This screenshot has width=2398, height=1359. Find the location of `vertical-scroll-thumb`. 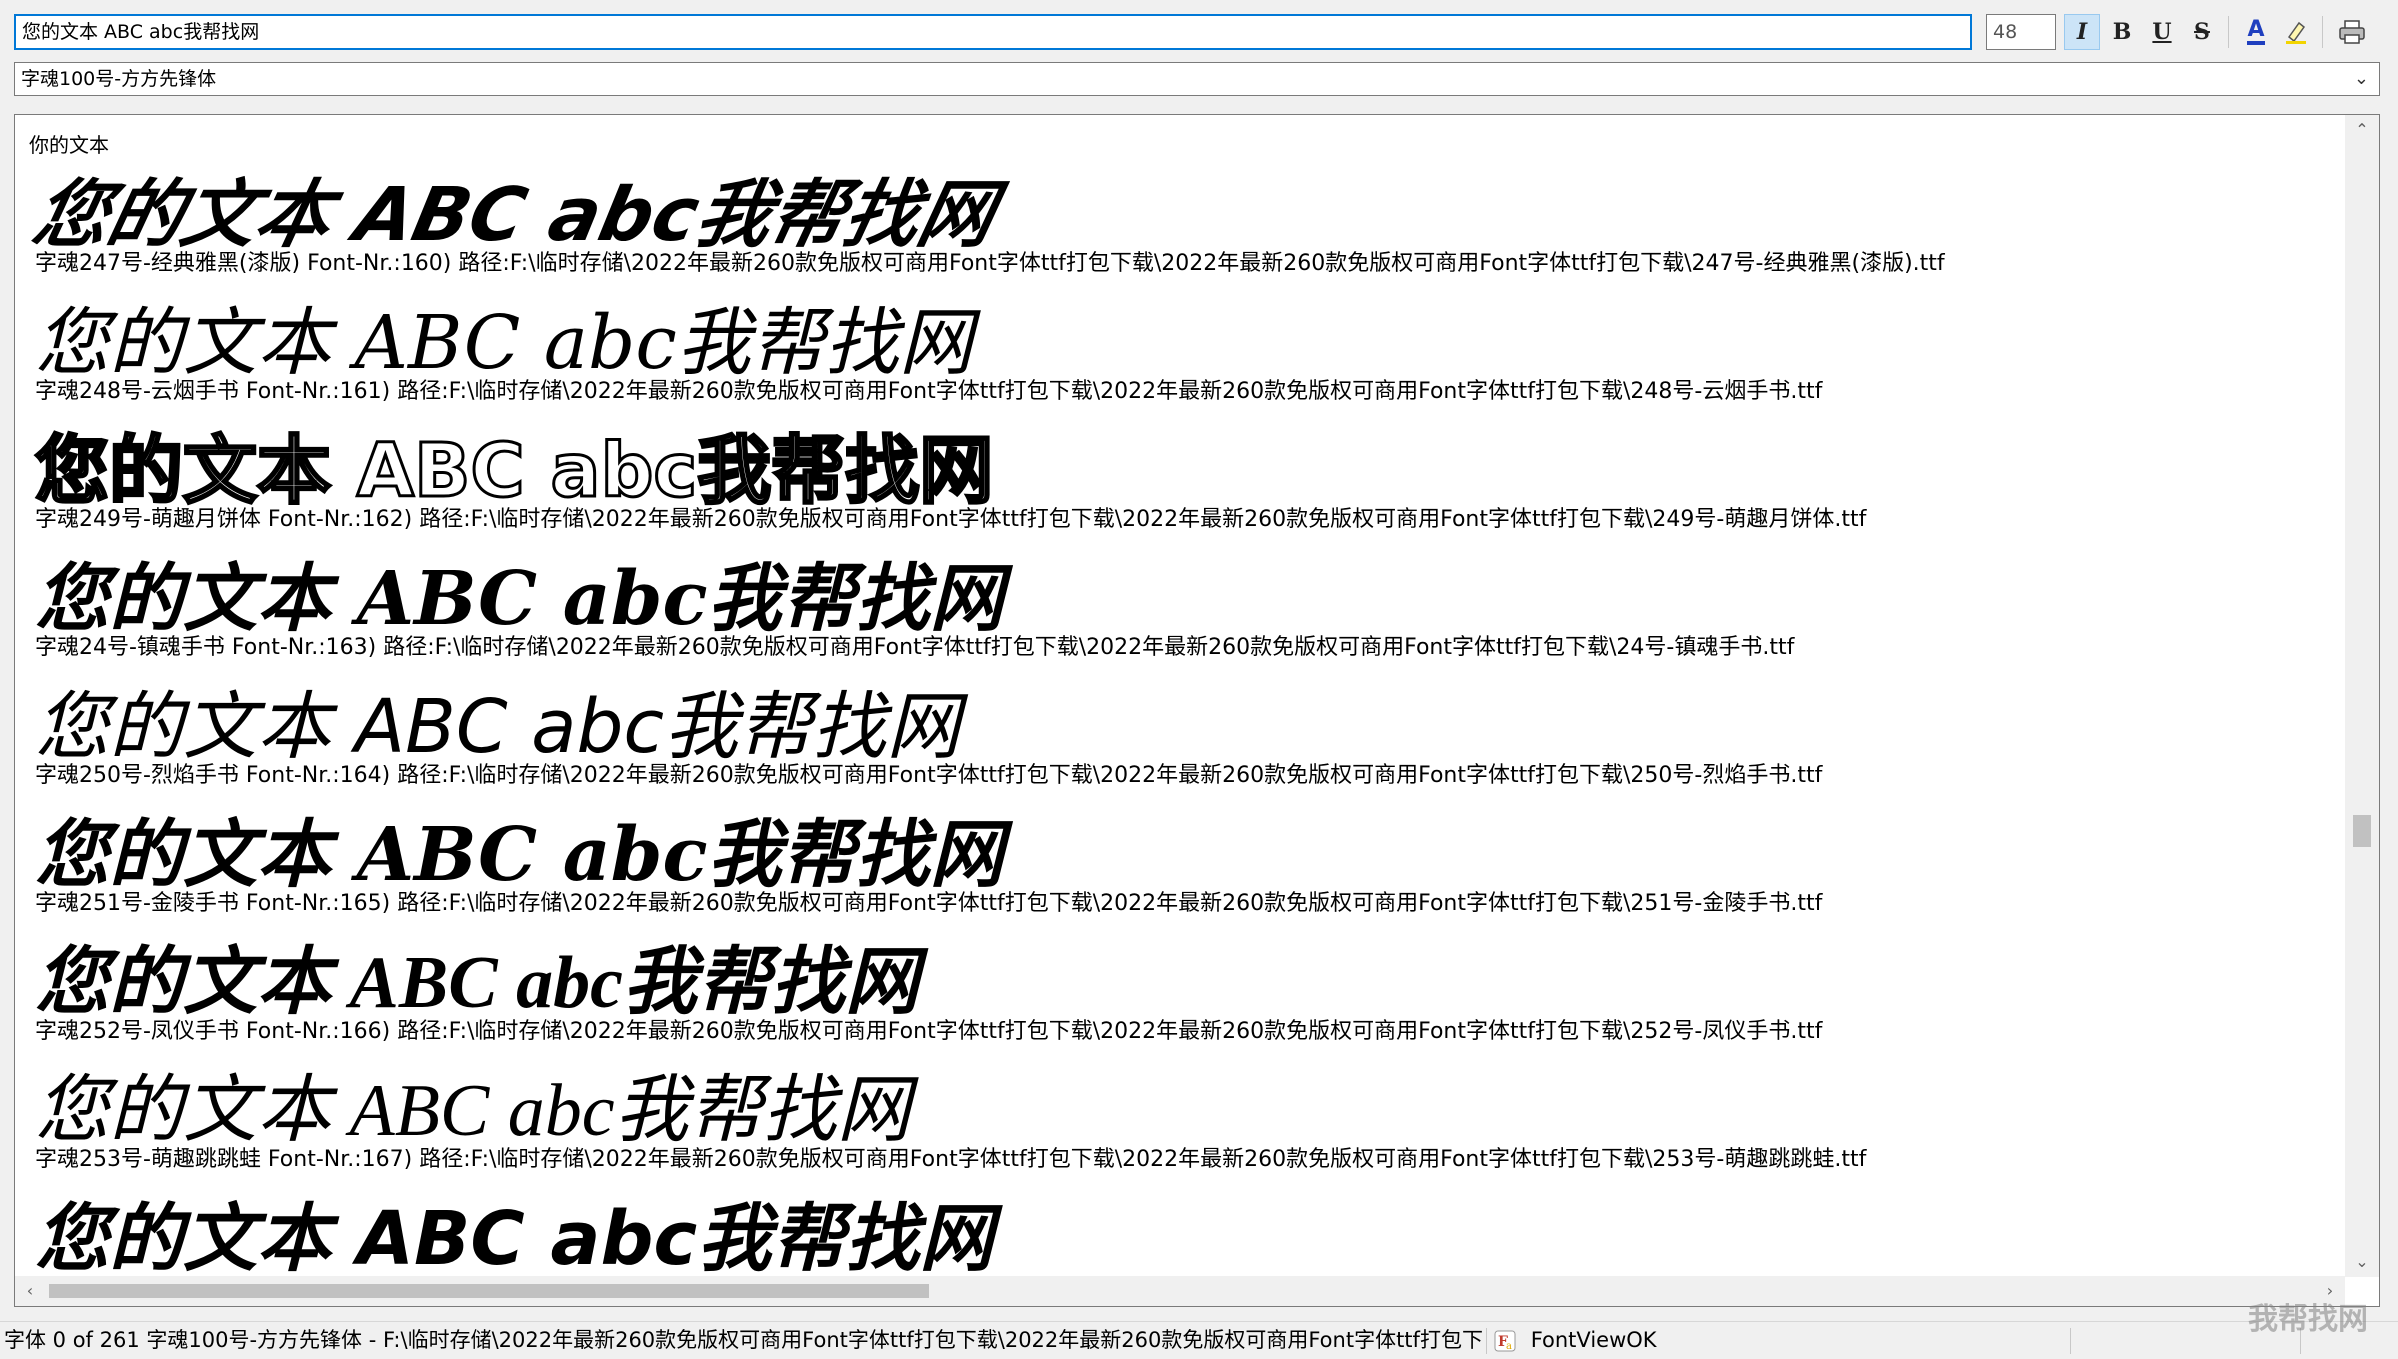

vertical-scroll-thumb is located at coordinates (2362, 831).